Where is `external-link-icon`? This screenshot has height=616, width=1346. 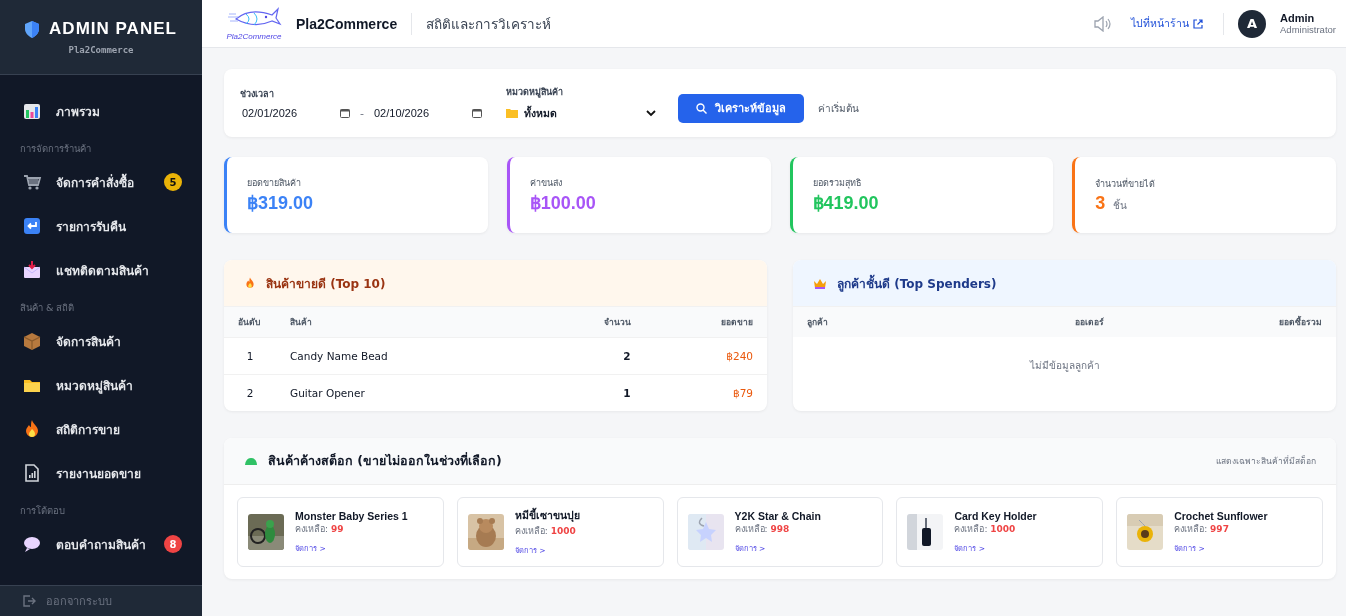
external-link-icon is located at coordinates (1198, 23).